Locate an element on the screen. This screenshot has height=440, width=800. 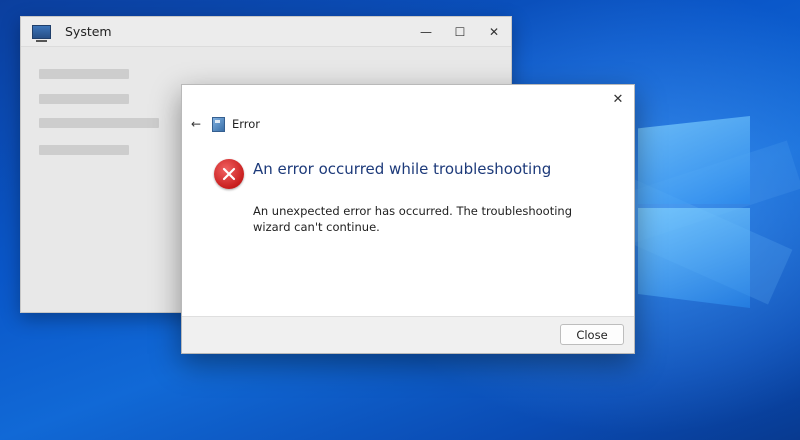
error-x-glyph is located at coordinates (229, 174).